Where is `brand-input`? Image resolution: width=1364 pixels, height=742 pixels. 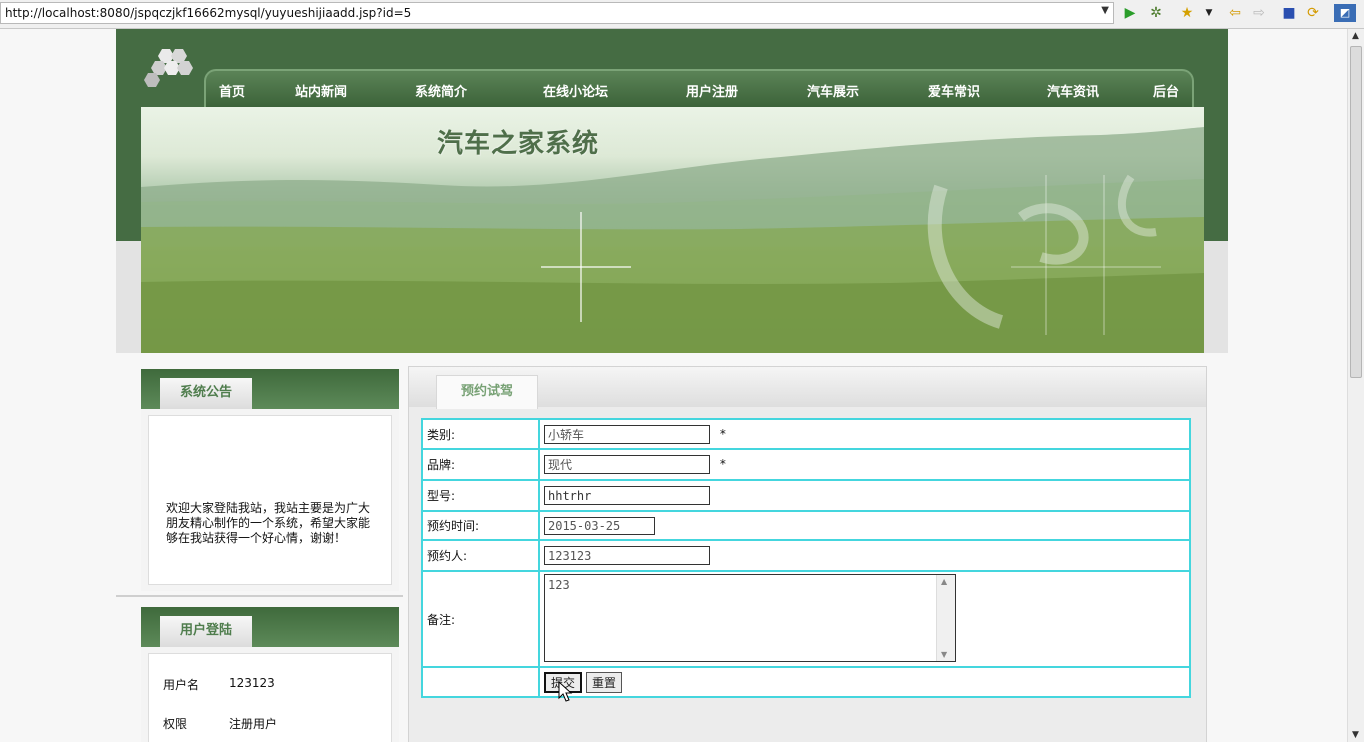 brand-input is located at coordinates (627, 464).